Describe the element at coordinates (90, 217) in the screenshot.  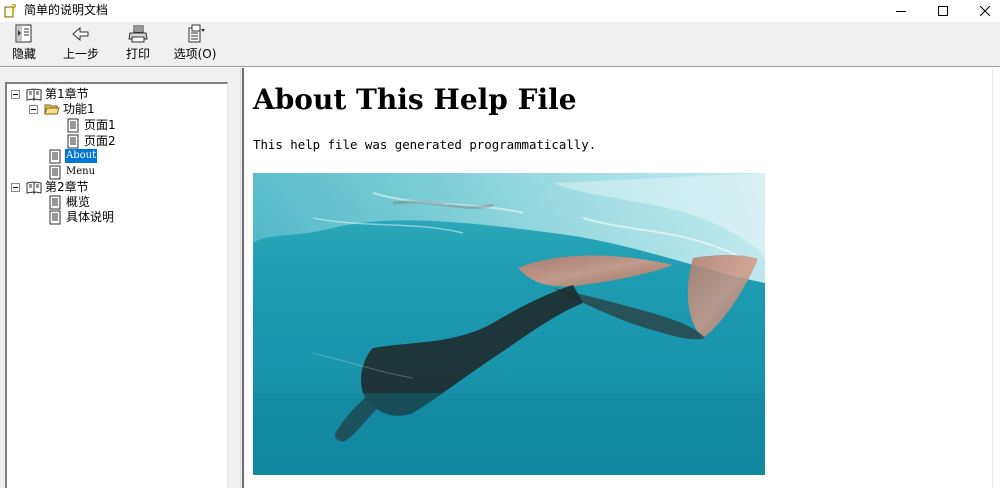
I see `tree-item-label: 具体说明` at that location.